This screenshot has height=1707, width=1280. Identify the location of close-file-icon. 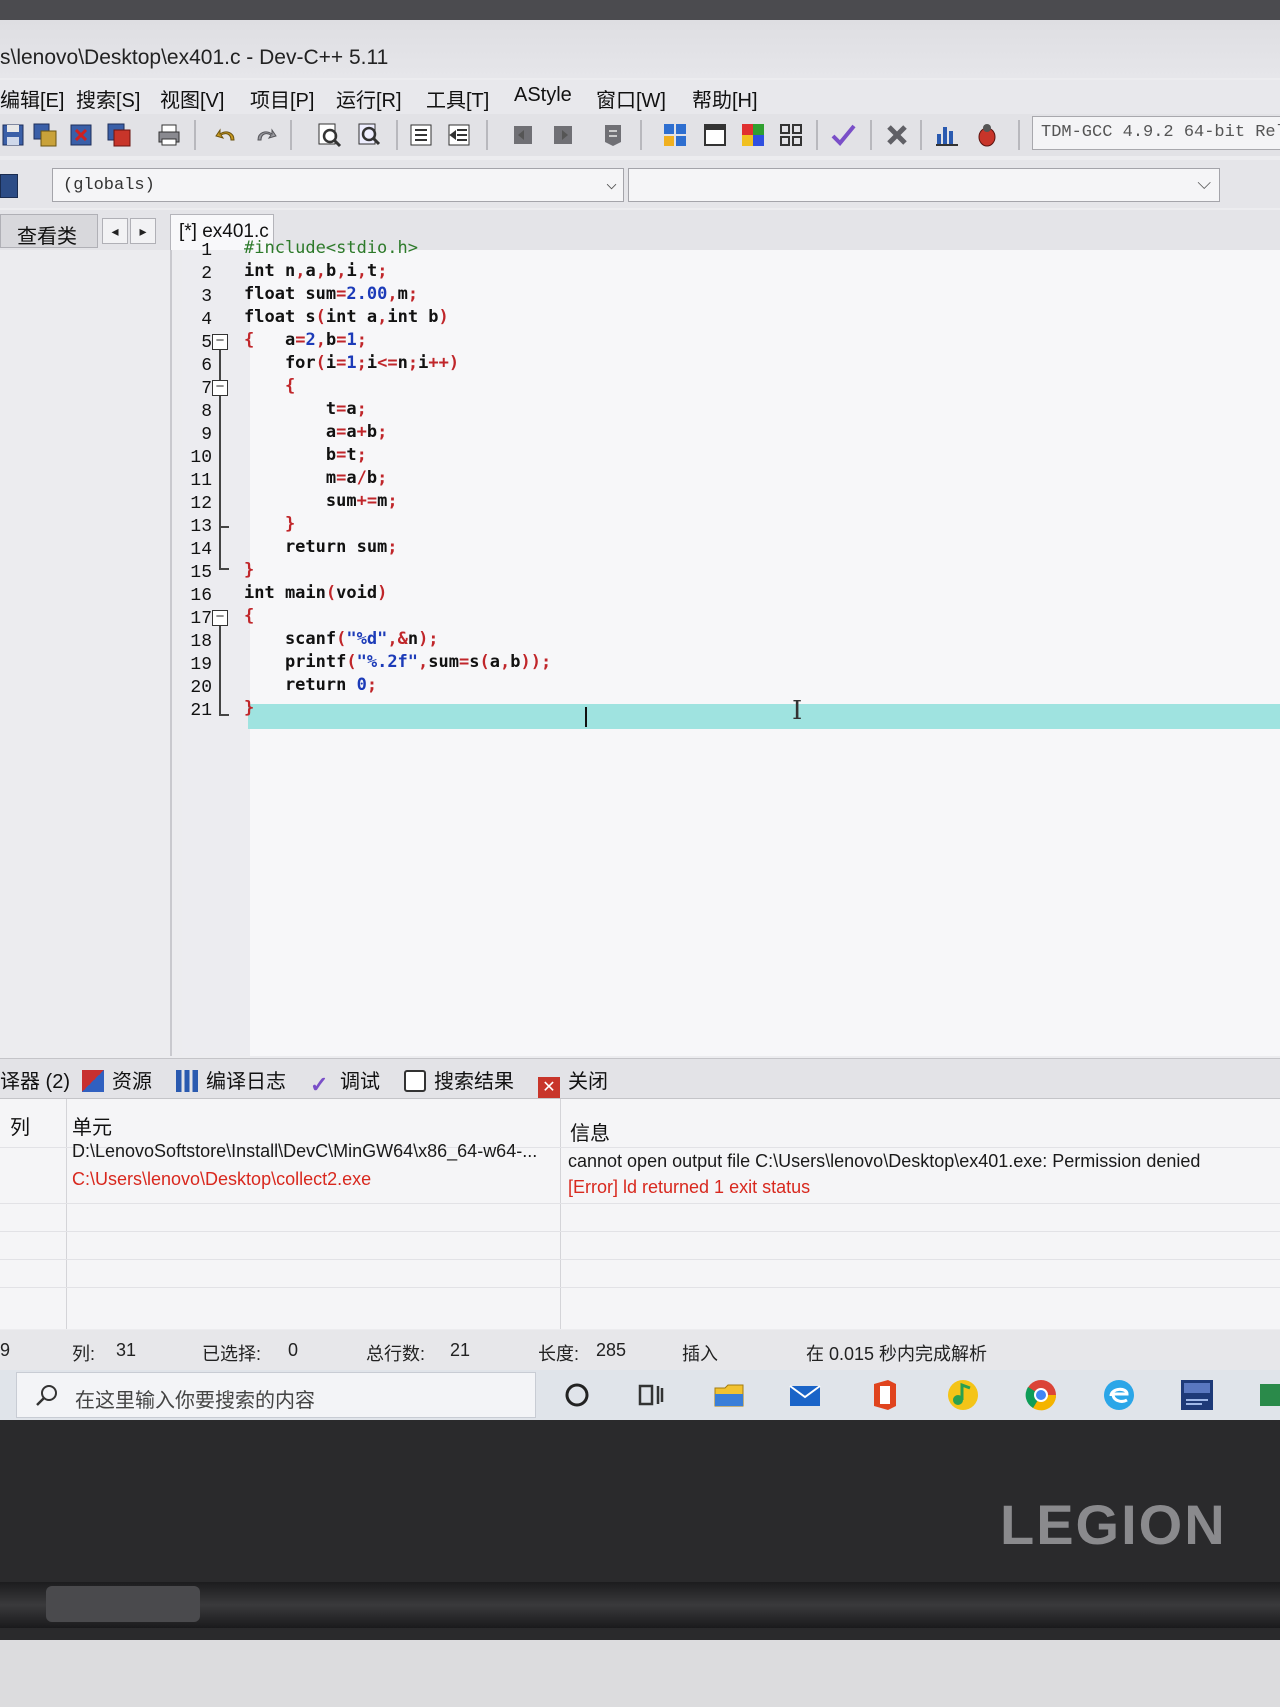
(81, 135).